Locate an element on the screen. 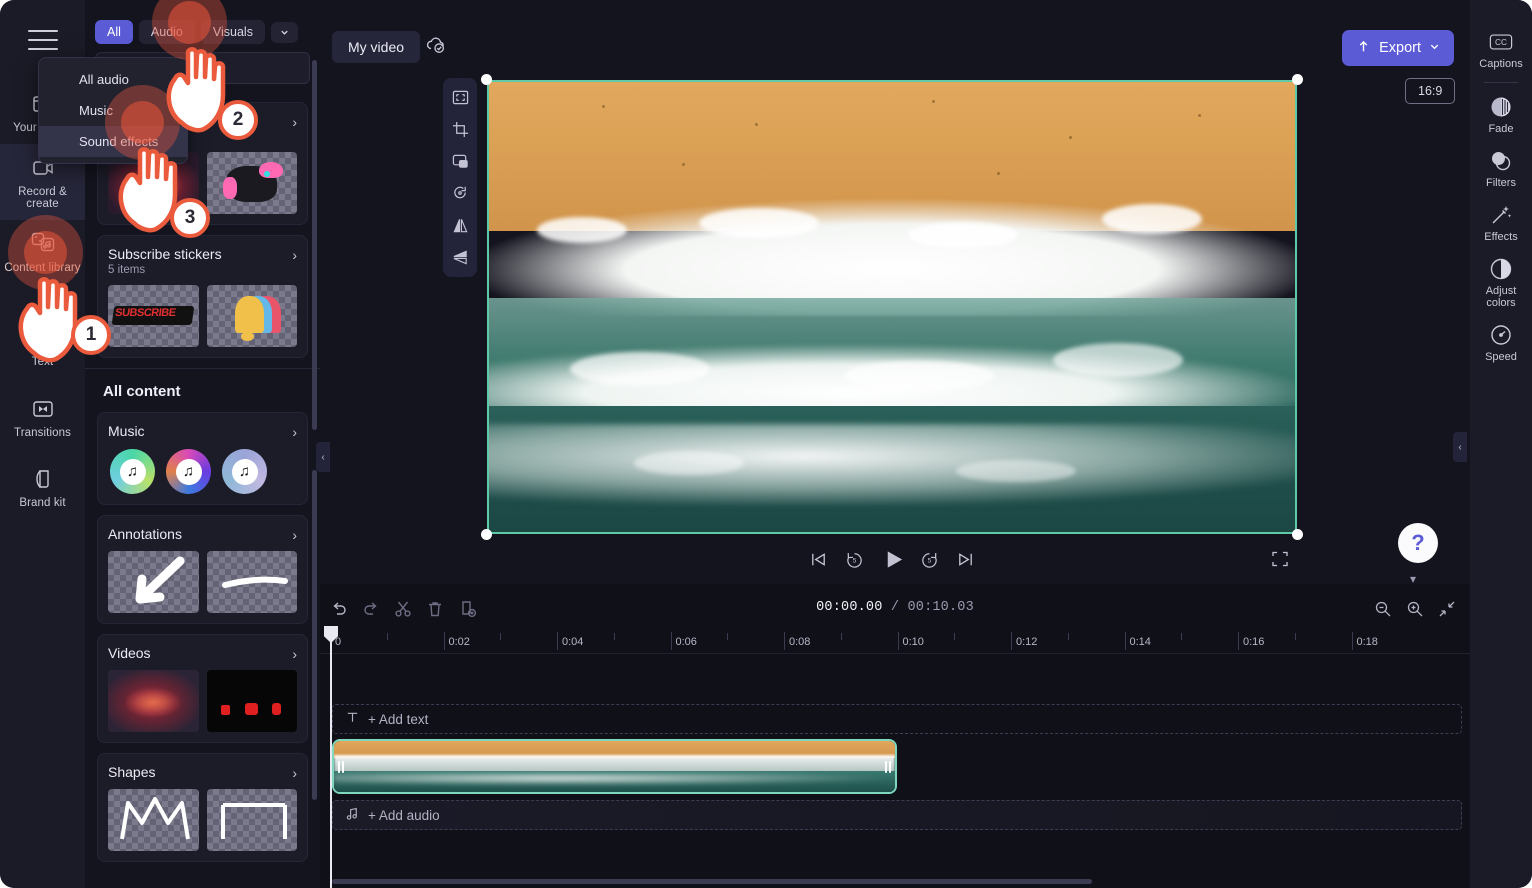 The width and height of the screenshot is (1532, 888). panel-item-captions: CC Captions is located at coordinates (1501, 49).